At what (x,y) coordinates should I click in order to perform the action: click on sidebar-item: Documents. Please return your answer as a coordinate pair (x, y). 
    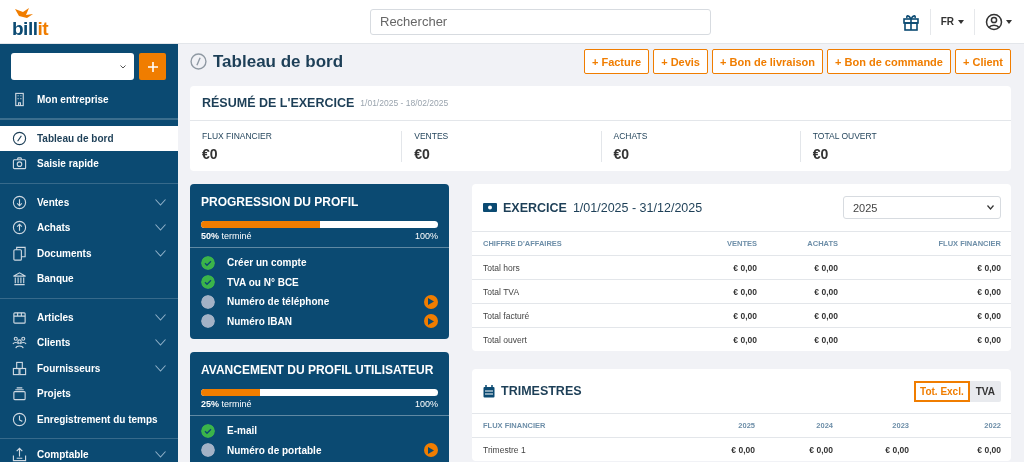
    Looking at the image, I should click on (89, 253).